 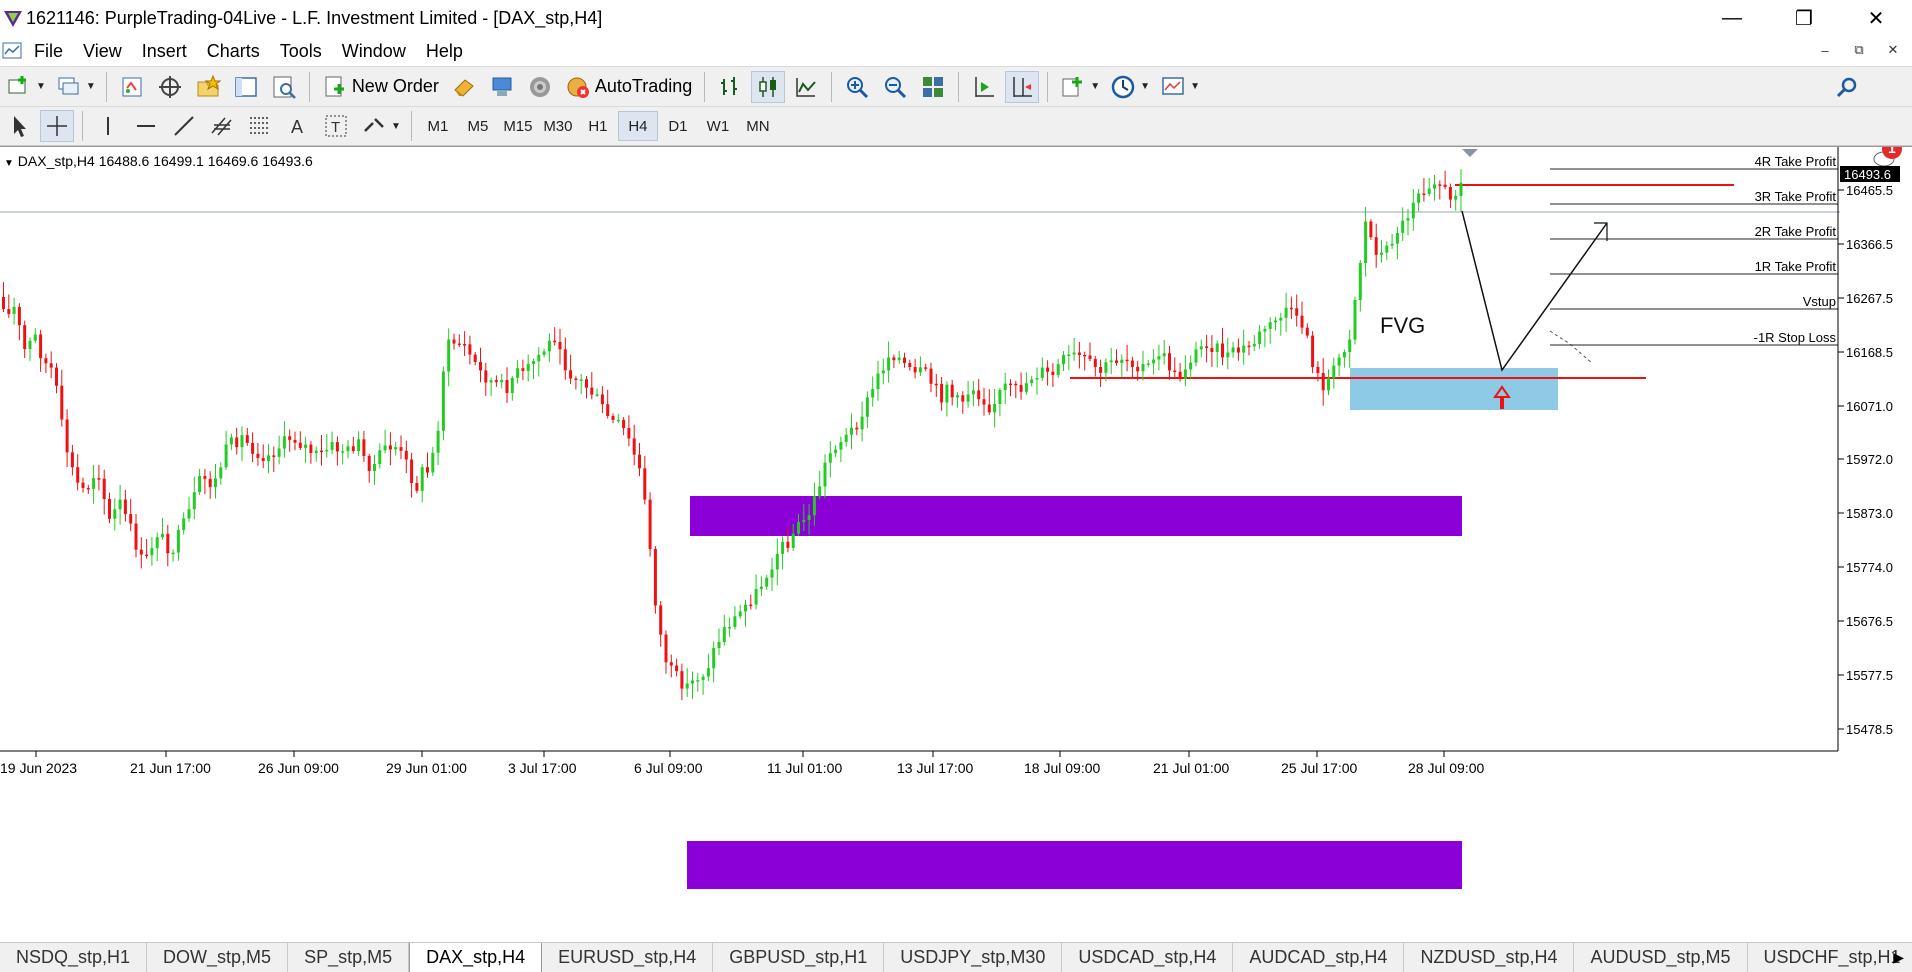 I want to click on chart-tab: EURUSD_stp,H4, so click(x=628, y=957).